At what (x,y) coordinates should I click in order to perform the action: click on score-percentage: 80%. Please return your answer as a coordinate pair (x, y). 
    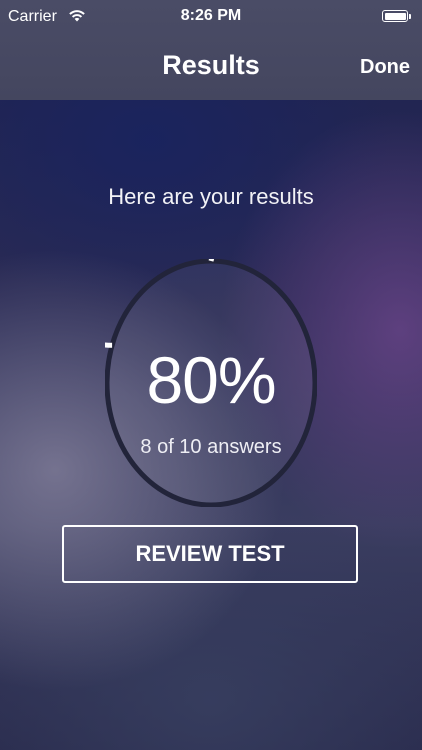
    Looking at the image, I should click on (211, 380).